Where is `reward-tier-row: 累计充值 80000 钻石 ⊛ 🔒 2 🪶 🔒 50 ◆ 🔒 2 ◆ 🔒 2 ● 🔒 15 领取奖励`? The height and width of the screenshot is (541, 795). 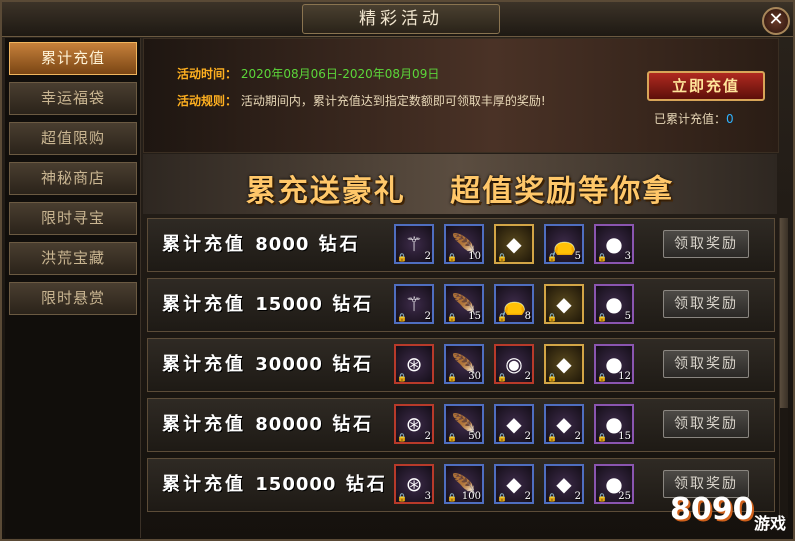 reward-tier-row: 累计充值 80000 钻石 ⊛ 🔒 2 🪶 🔒 50 ◆ 🔒 2 ◆ 🔒 2 ● 🔒 15 领取奖励 is located at coordinates (461, 425).